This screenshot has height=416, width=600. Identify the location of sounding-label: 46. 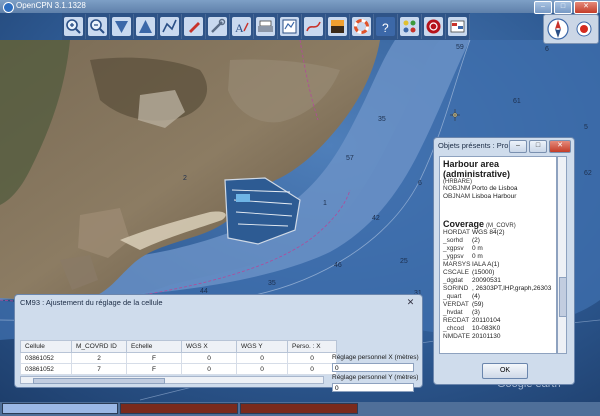
(338, 265).